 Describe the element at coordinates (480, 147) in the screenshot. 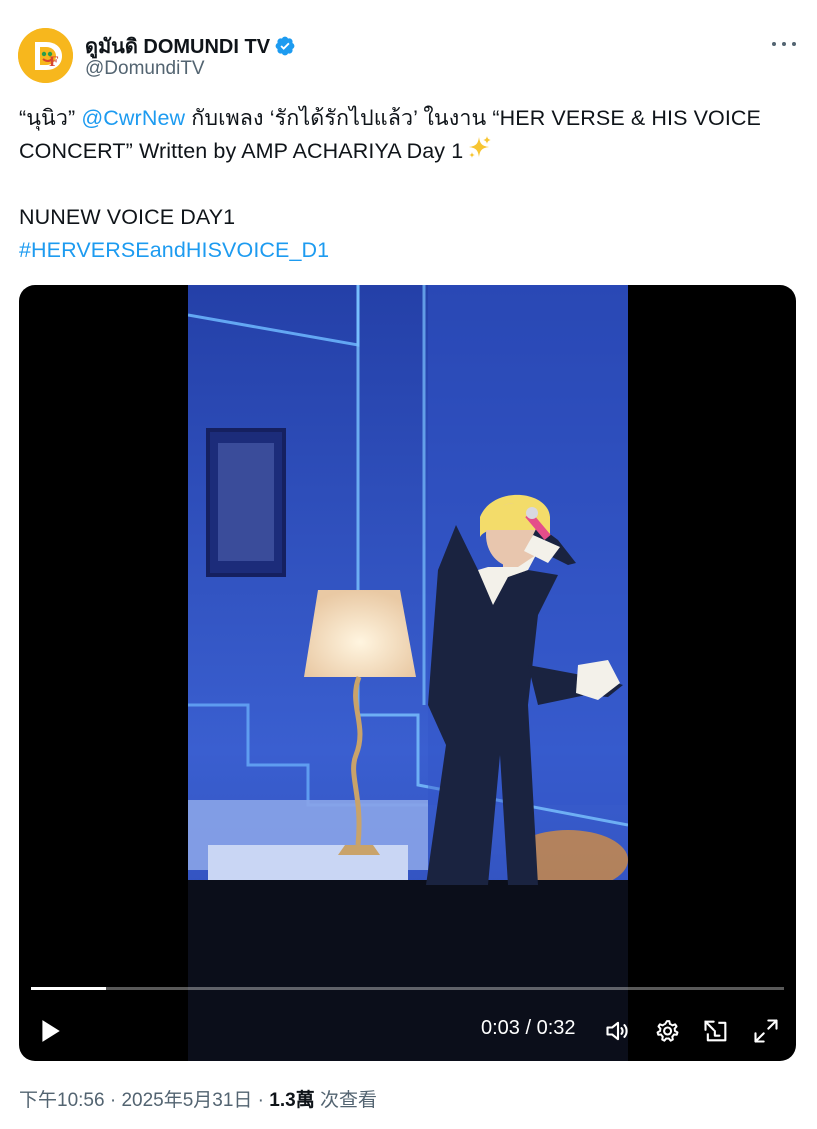

I see `sparkles-icon` at that location.